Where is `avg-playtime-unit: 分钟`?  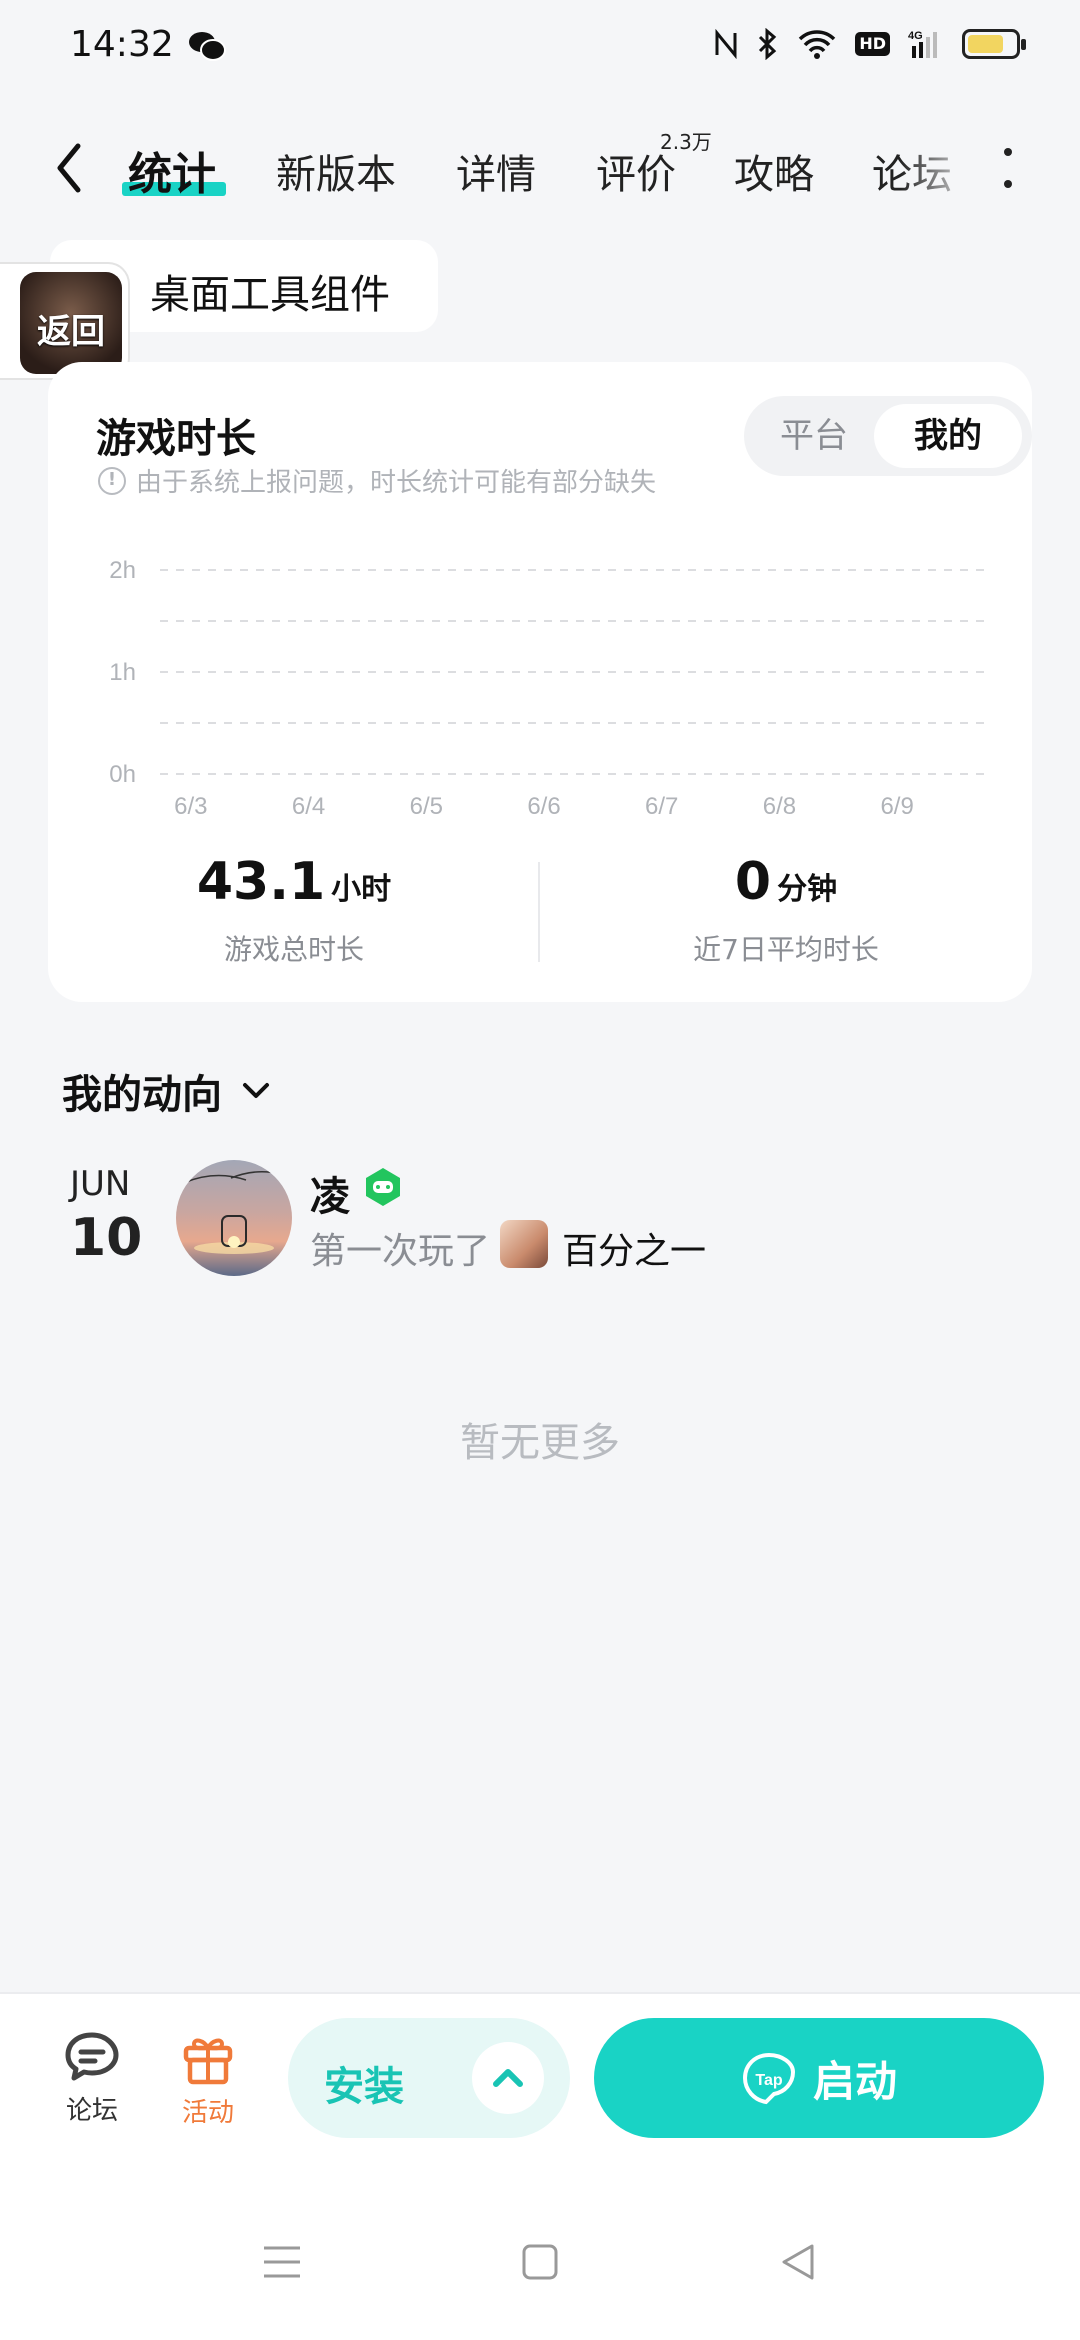
avg-playtime-unit: 分钟 is located at coordinates (807, 889).